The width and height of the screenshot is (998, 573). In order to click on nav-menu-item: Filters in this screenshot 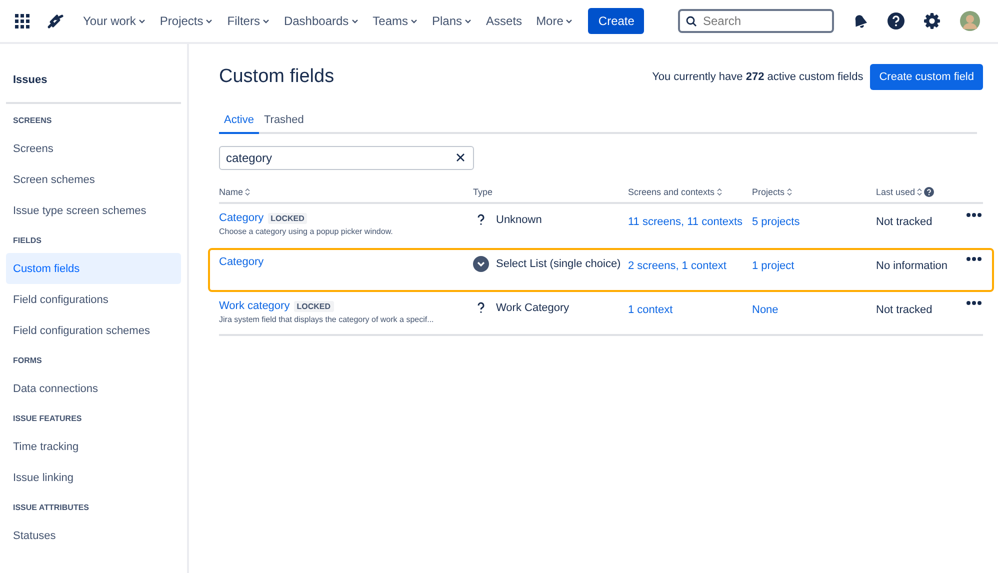, I will do `click(248, 21)`.